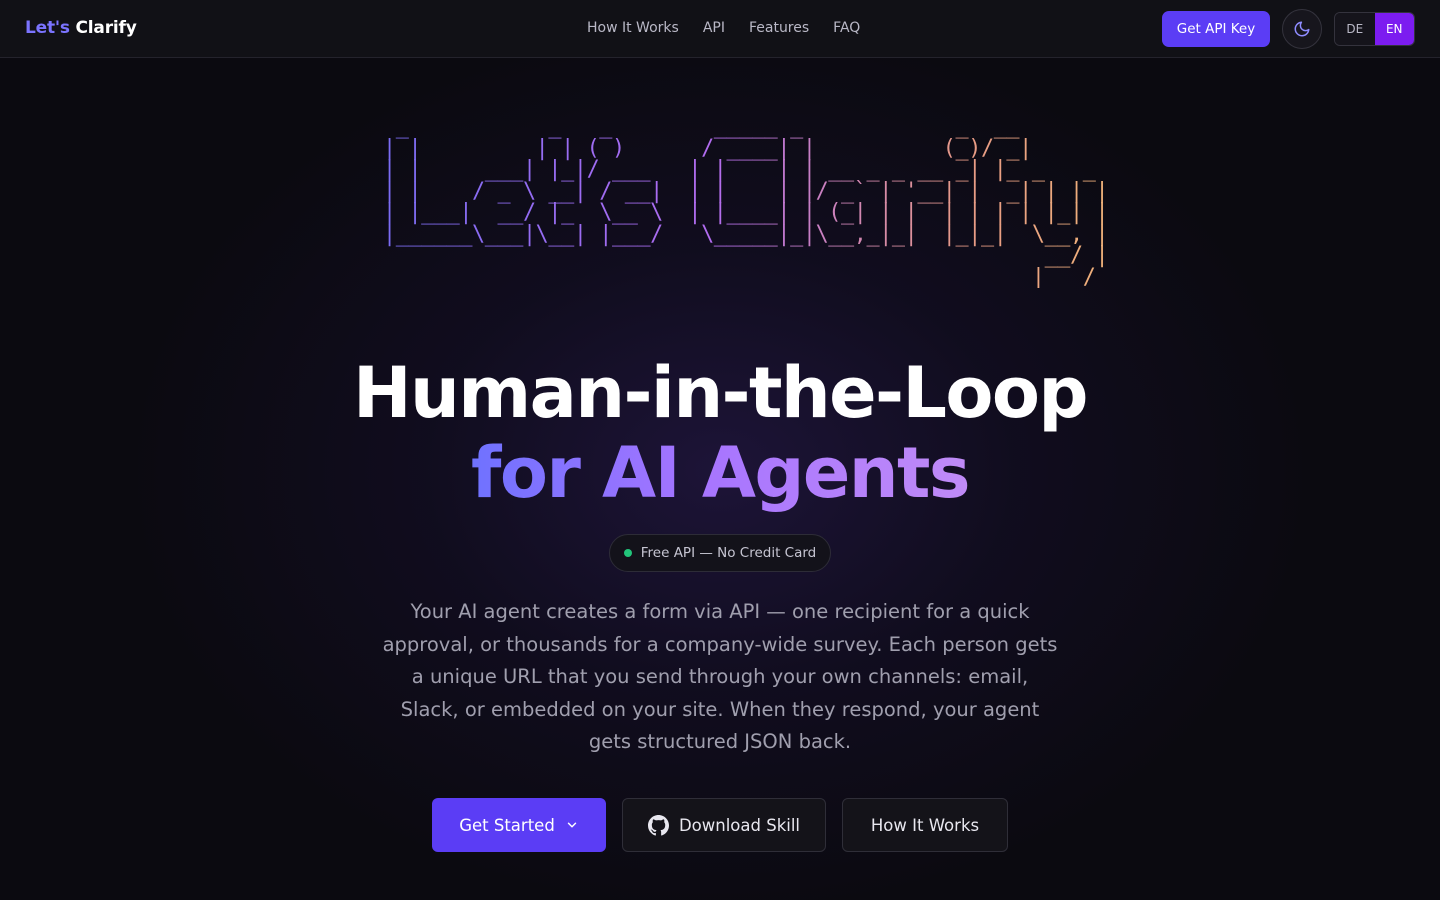 Image resolution: width=1440 pixels, height=900 pixels. I want to click on logo: Let's Clarify, so click(81, 28).